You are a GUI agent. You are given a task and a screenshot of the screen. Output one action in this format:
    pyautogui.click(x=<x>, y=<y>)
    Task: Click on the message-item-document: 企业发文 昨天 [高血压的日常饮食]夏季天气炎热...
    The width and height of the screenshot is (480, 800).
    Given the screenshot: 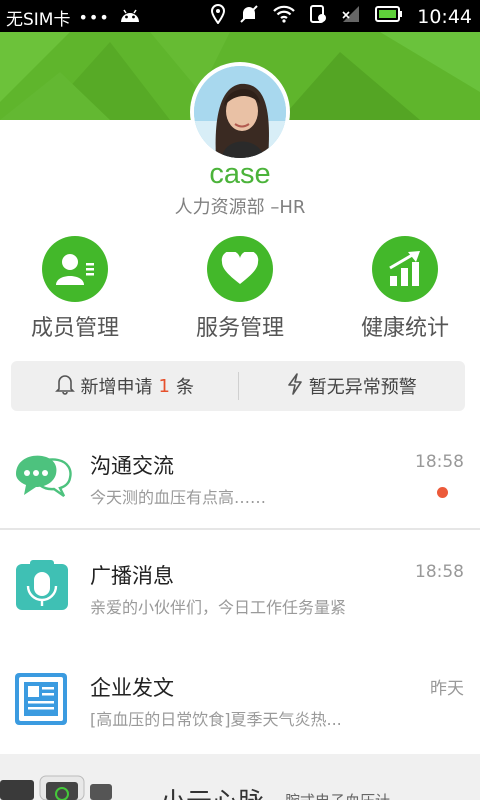 What is the action you would take?
    pyautogui.click(x=240, y=697)
    